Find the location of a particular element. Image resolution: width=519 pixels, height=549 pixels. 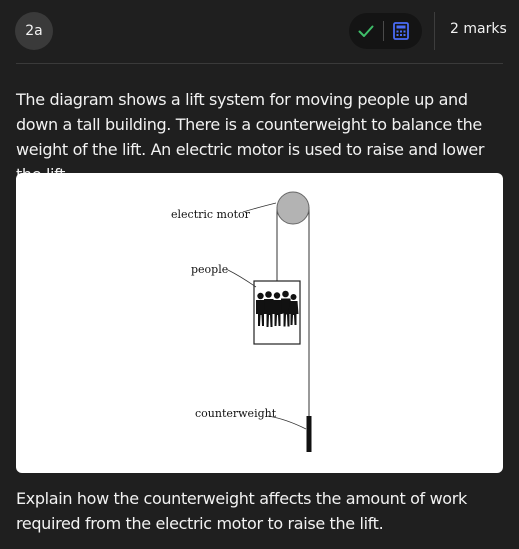

counterweight-block is located at coordinates (309, 434).